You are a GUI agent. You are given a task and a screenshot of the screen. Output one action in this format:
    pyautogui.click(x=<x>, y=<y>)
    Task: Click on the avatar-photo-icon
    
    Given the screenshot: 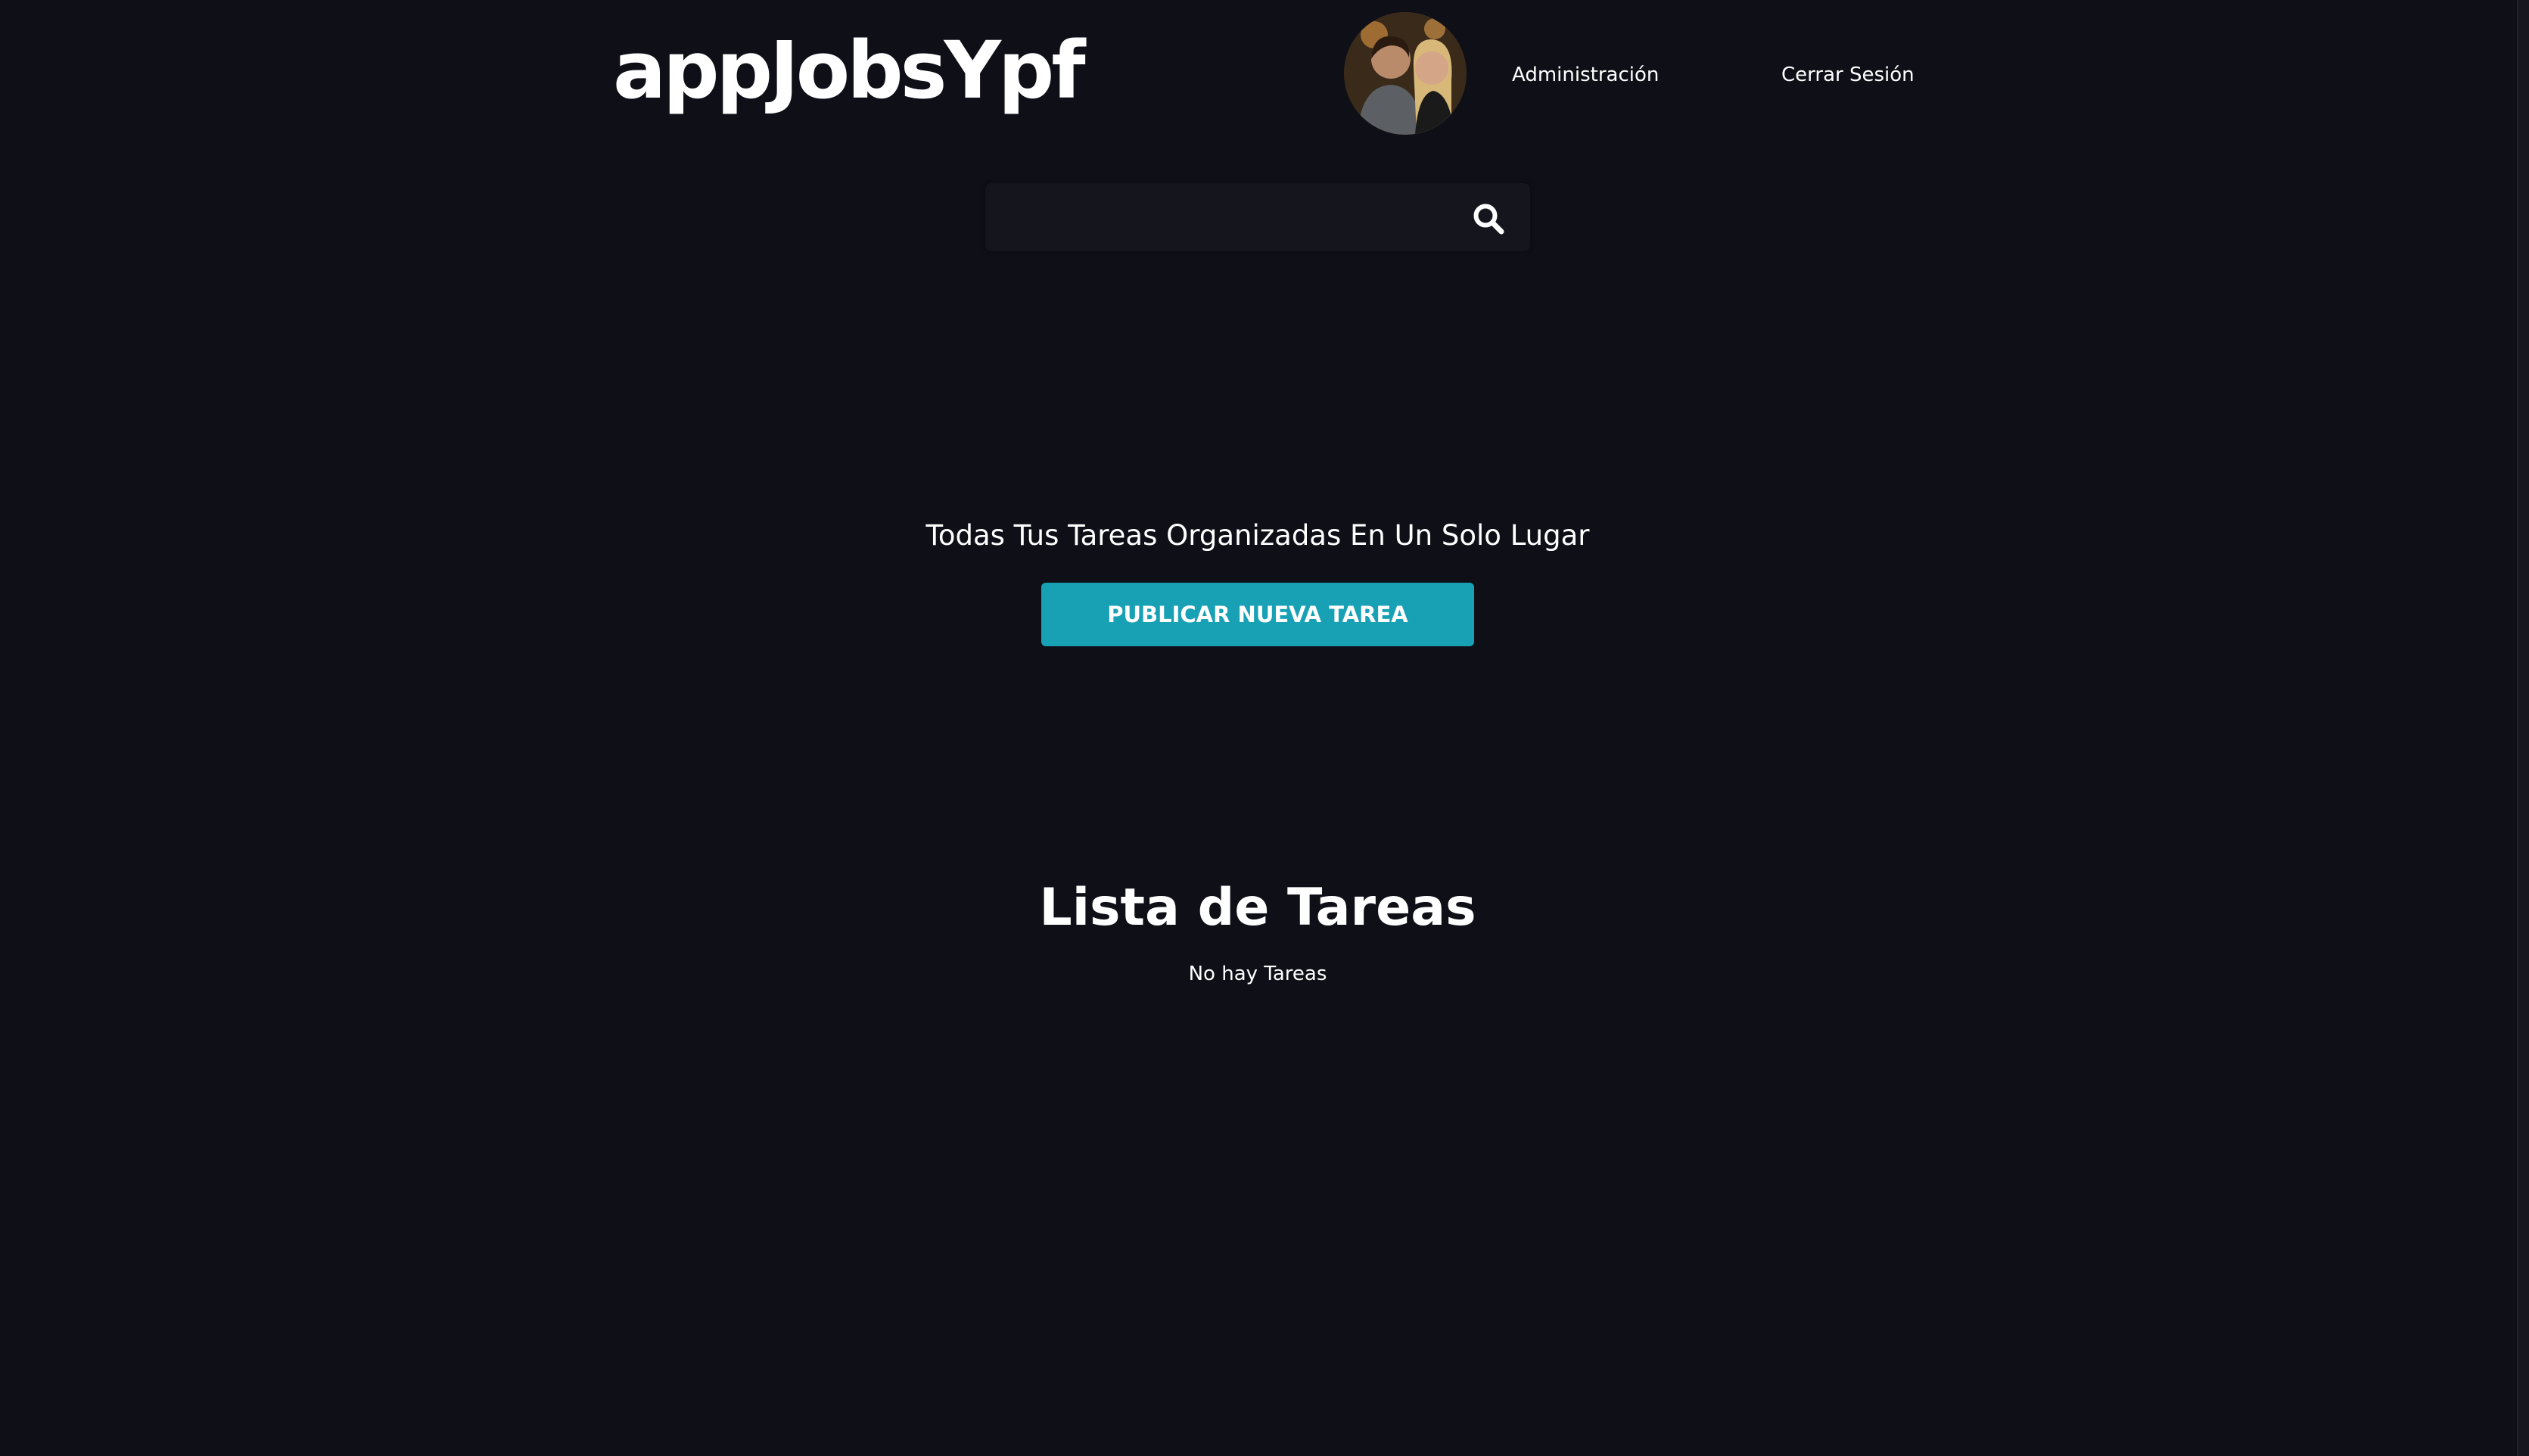 What is the action you would take?
    pyautogui.click(x=1405, y=73)
    